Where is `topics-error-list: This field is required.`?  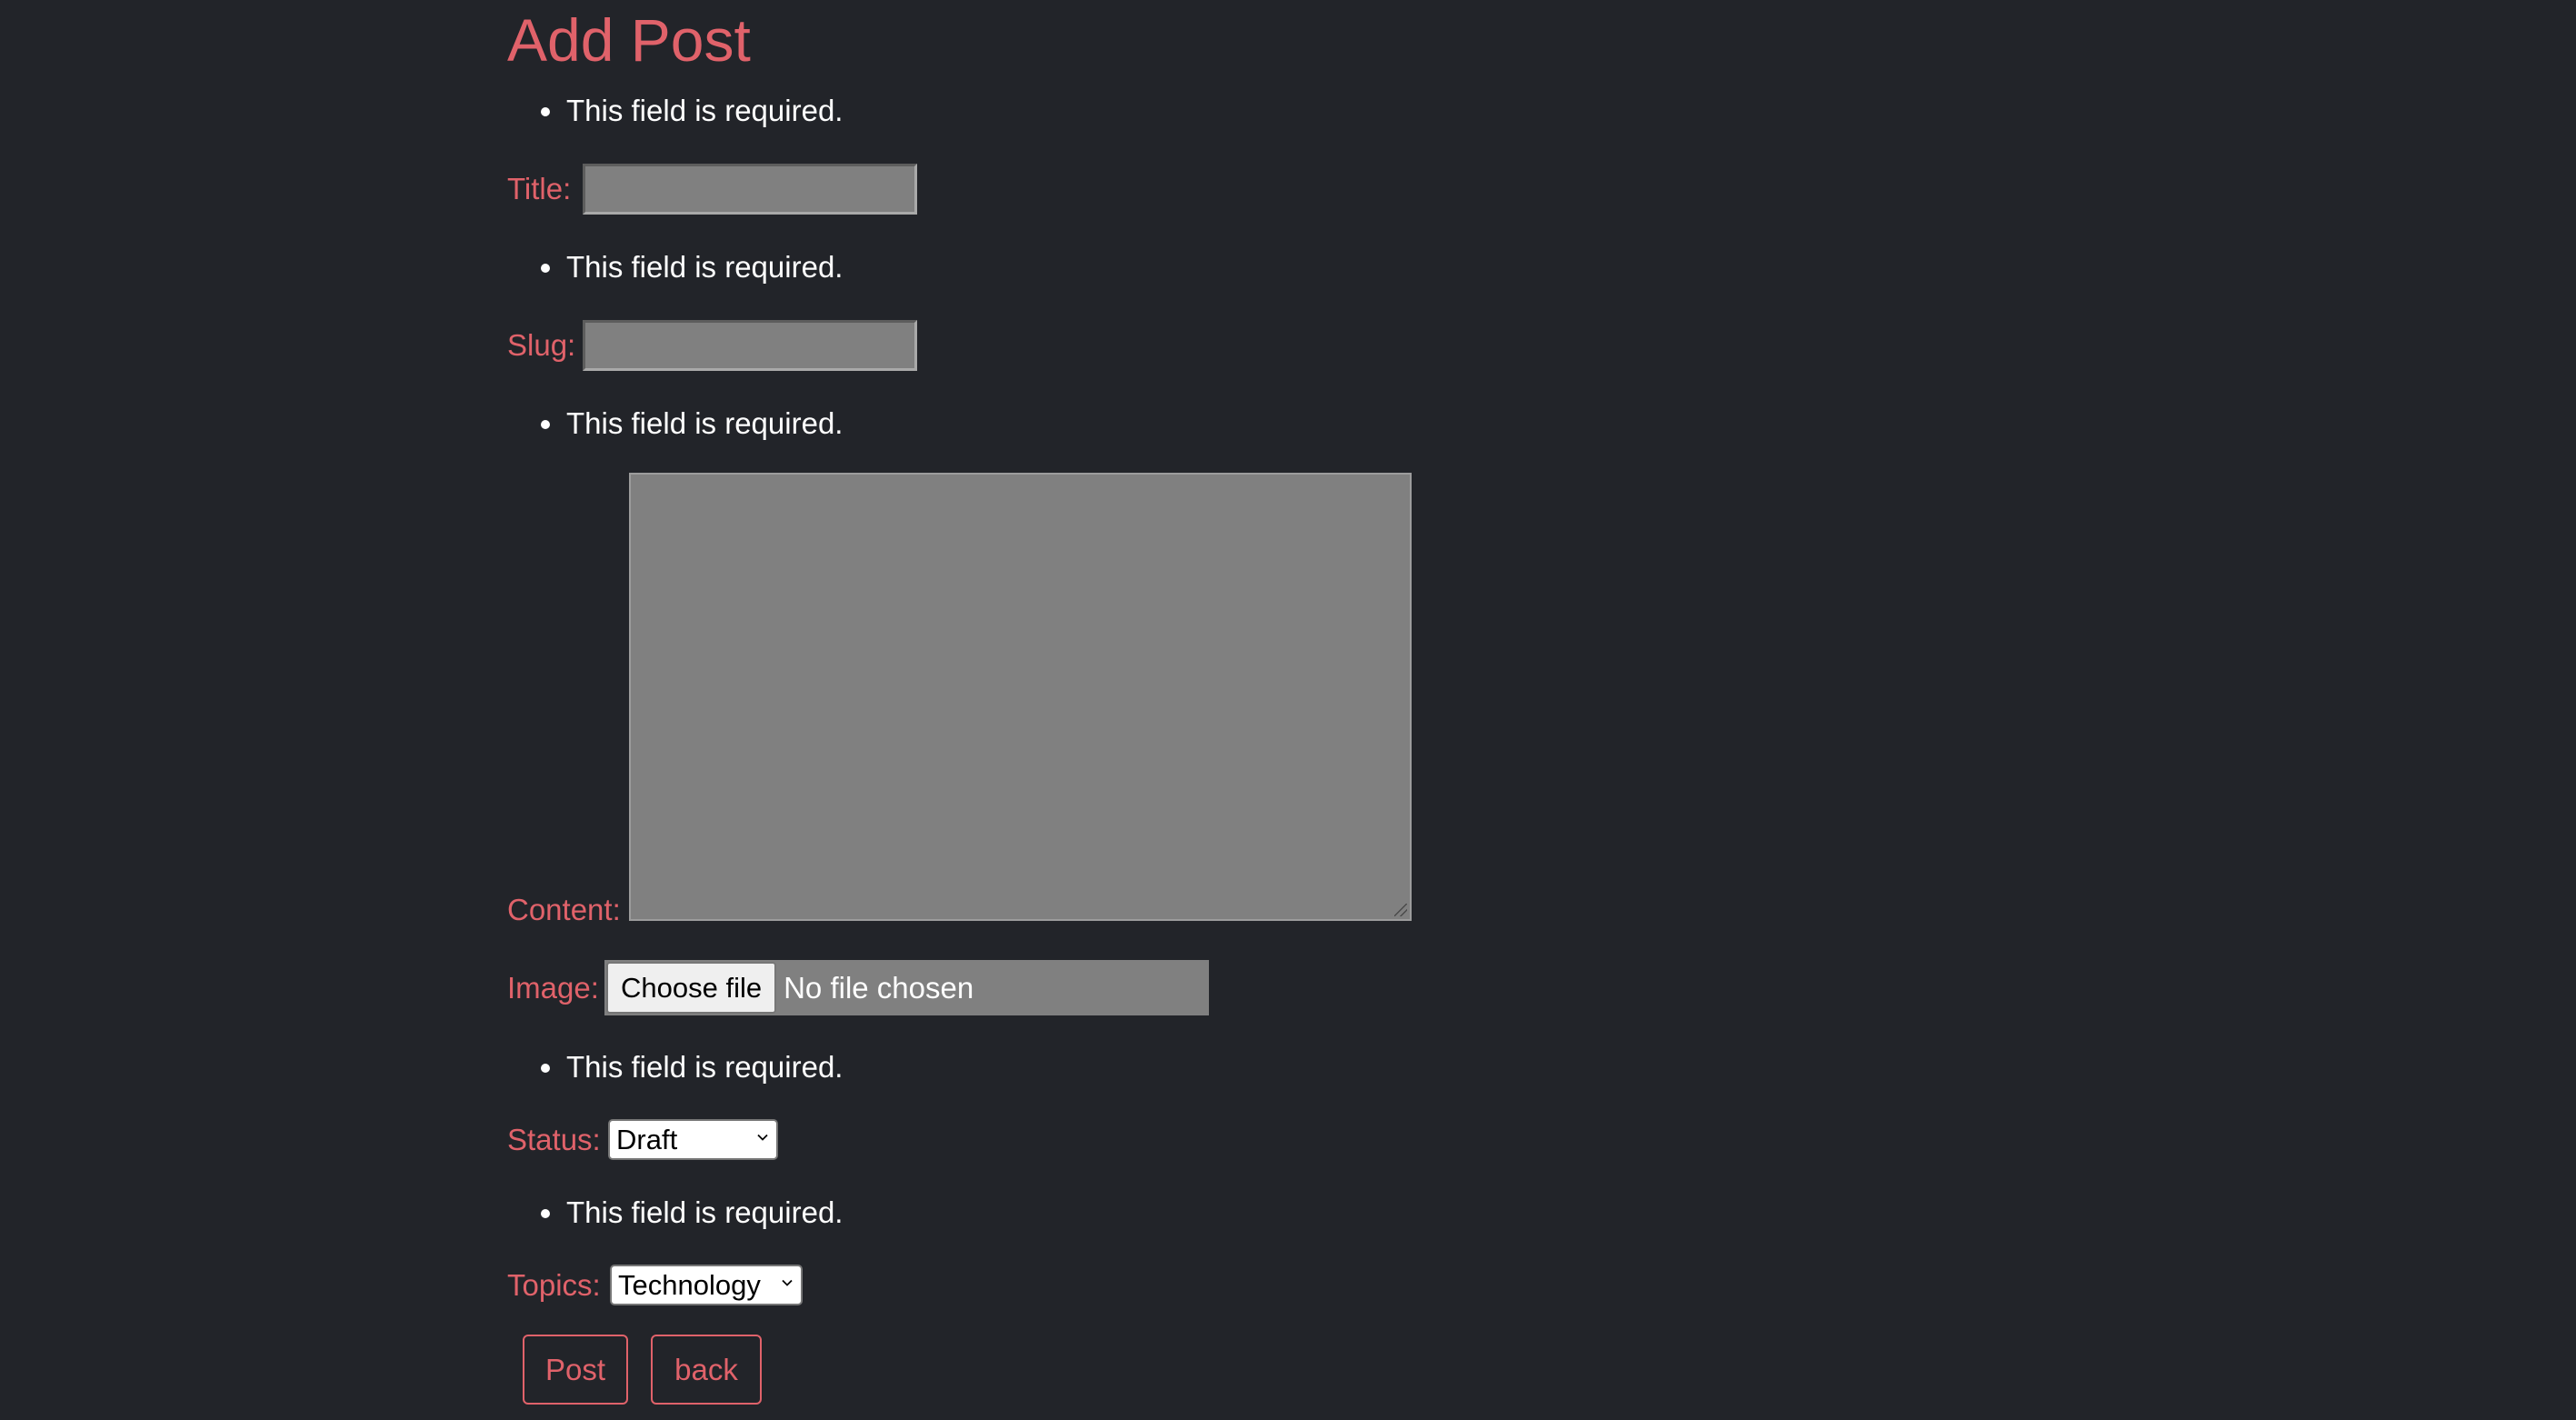 topics-error-list: This field is required. is located at coordinates (690, 1213).